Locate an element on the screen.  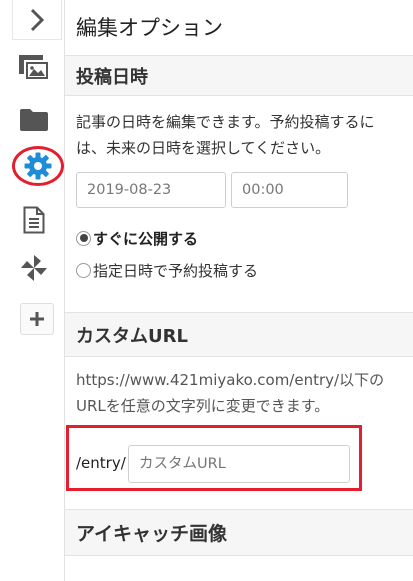
panel-title: 編集オプション is located at coordinates (239, 28).